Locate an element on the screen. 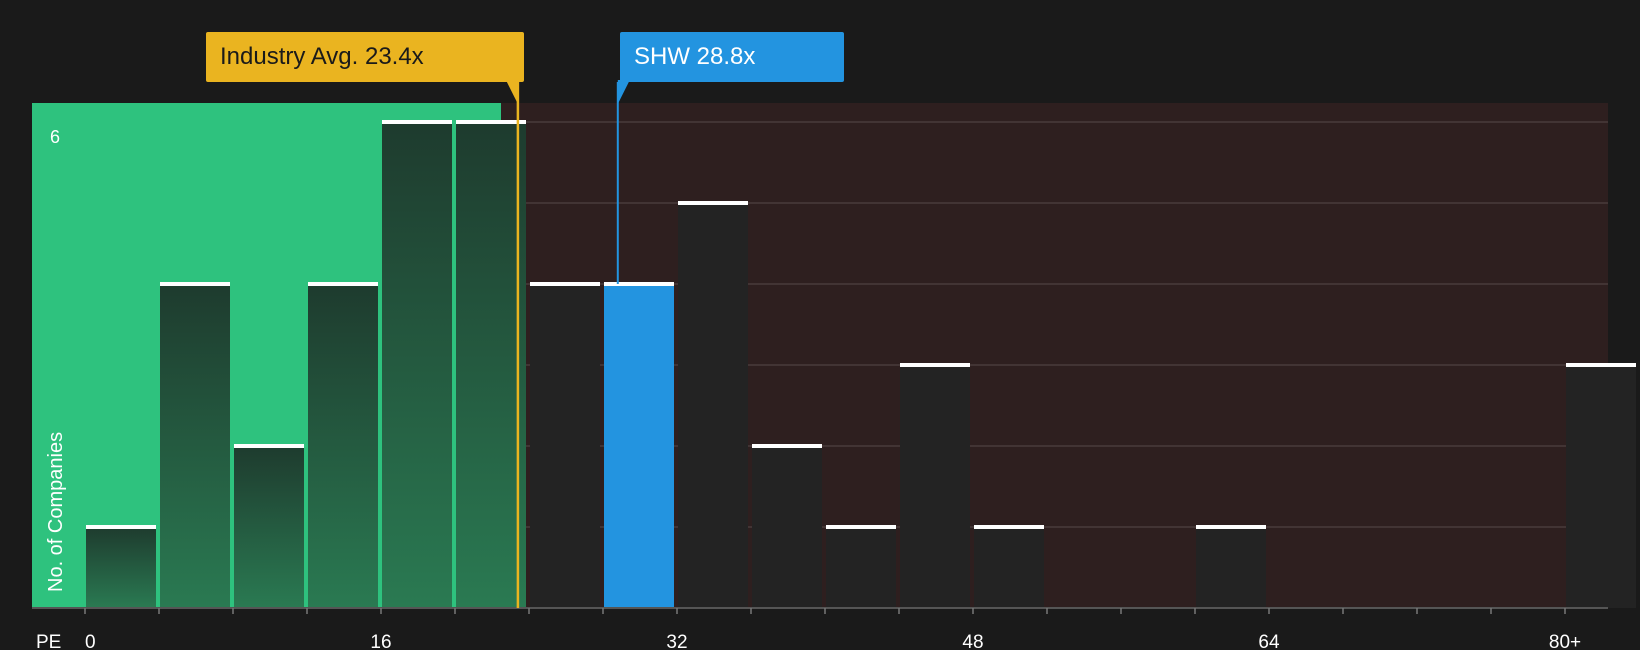  company-pe-pointer is located at coordinates (623, 92).